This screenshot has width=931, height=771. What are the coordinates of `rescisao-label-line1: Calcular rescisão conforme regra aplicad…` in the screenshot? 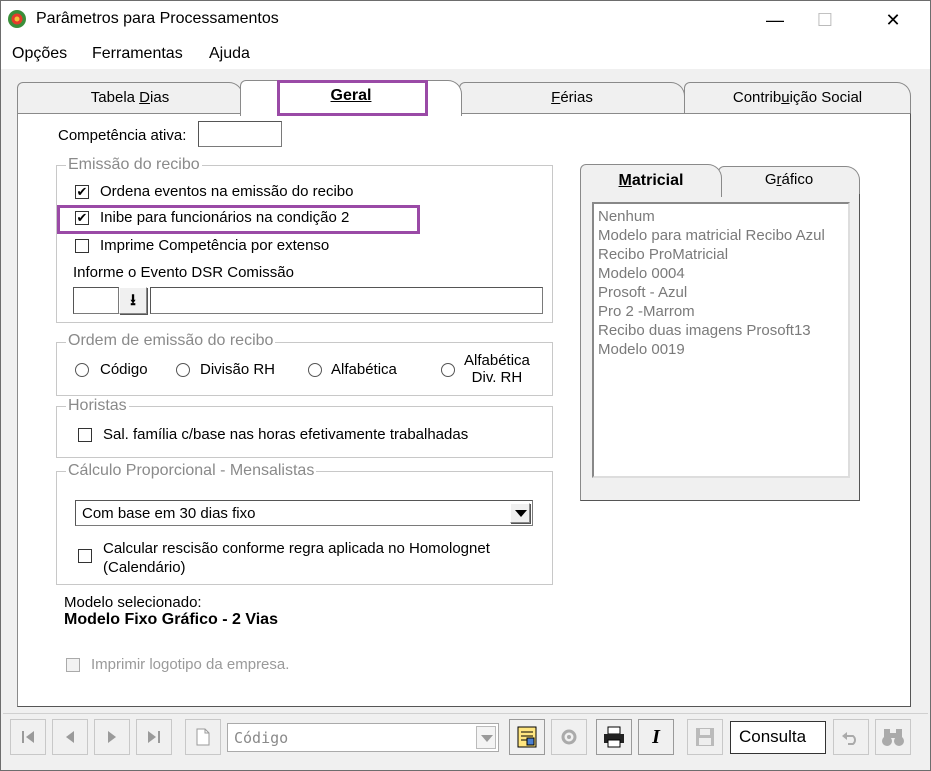 It's located at (296, 548).